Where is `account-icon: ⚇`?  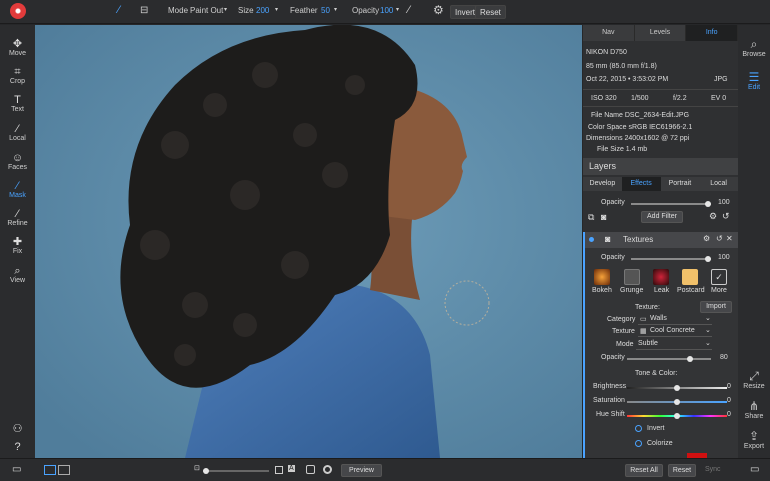 account-icon: ⚇ is located at coordinates (17, 429).